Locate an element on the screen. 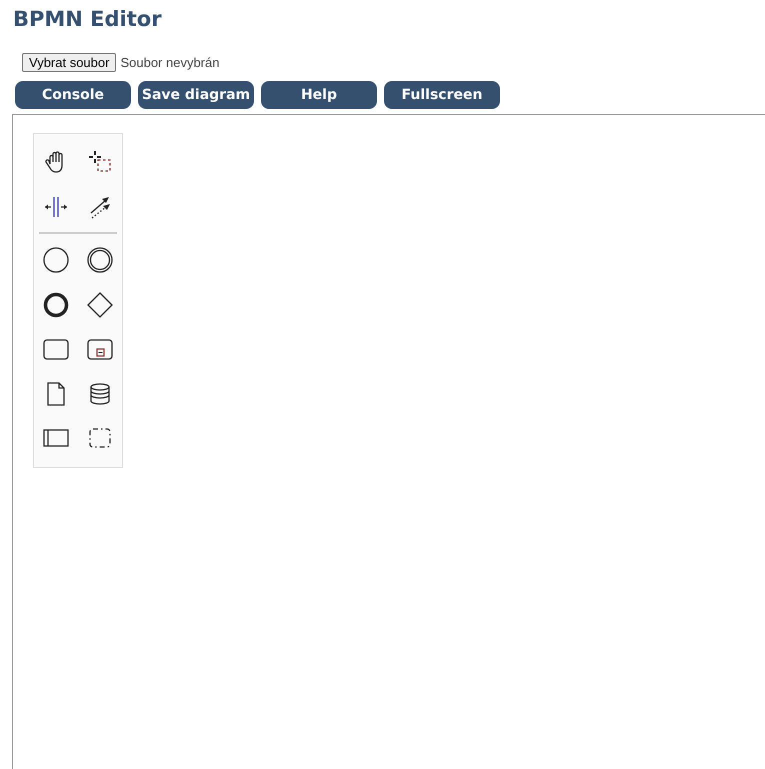 This screenshot has width=765, height=769. toolbar-button: Help is located at coordinates (319, 95).